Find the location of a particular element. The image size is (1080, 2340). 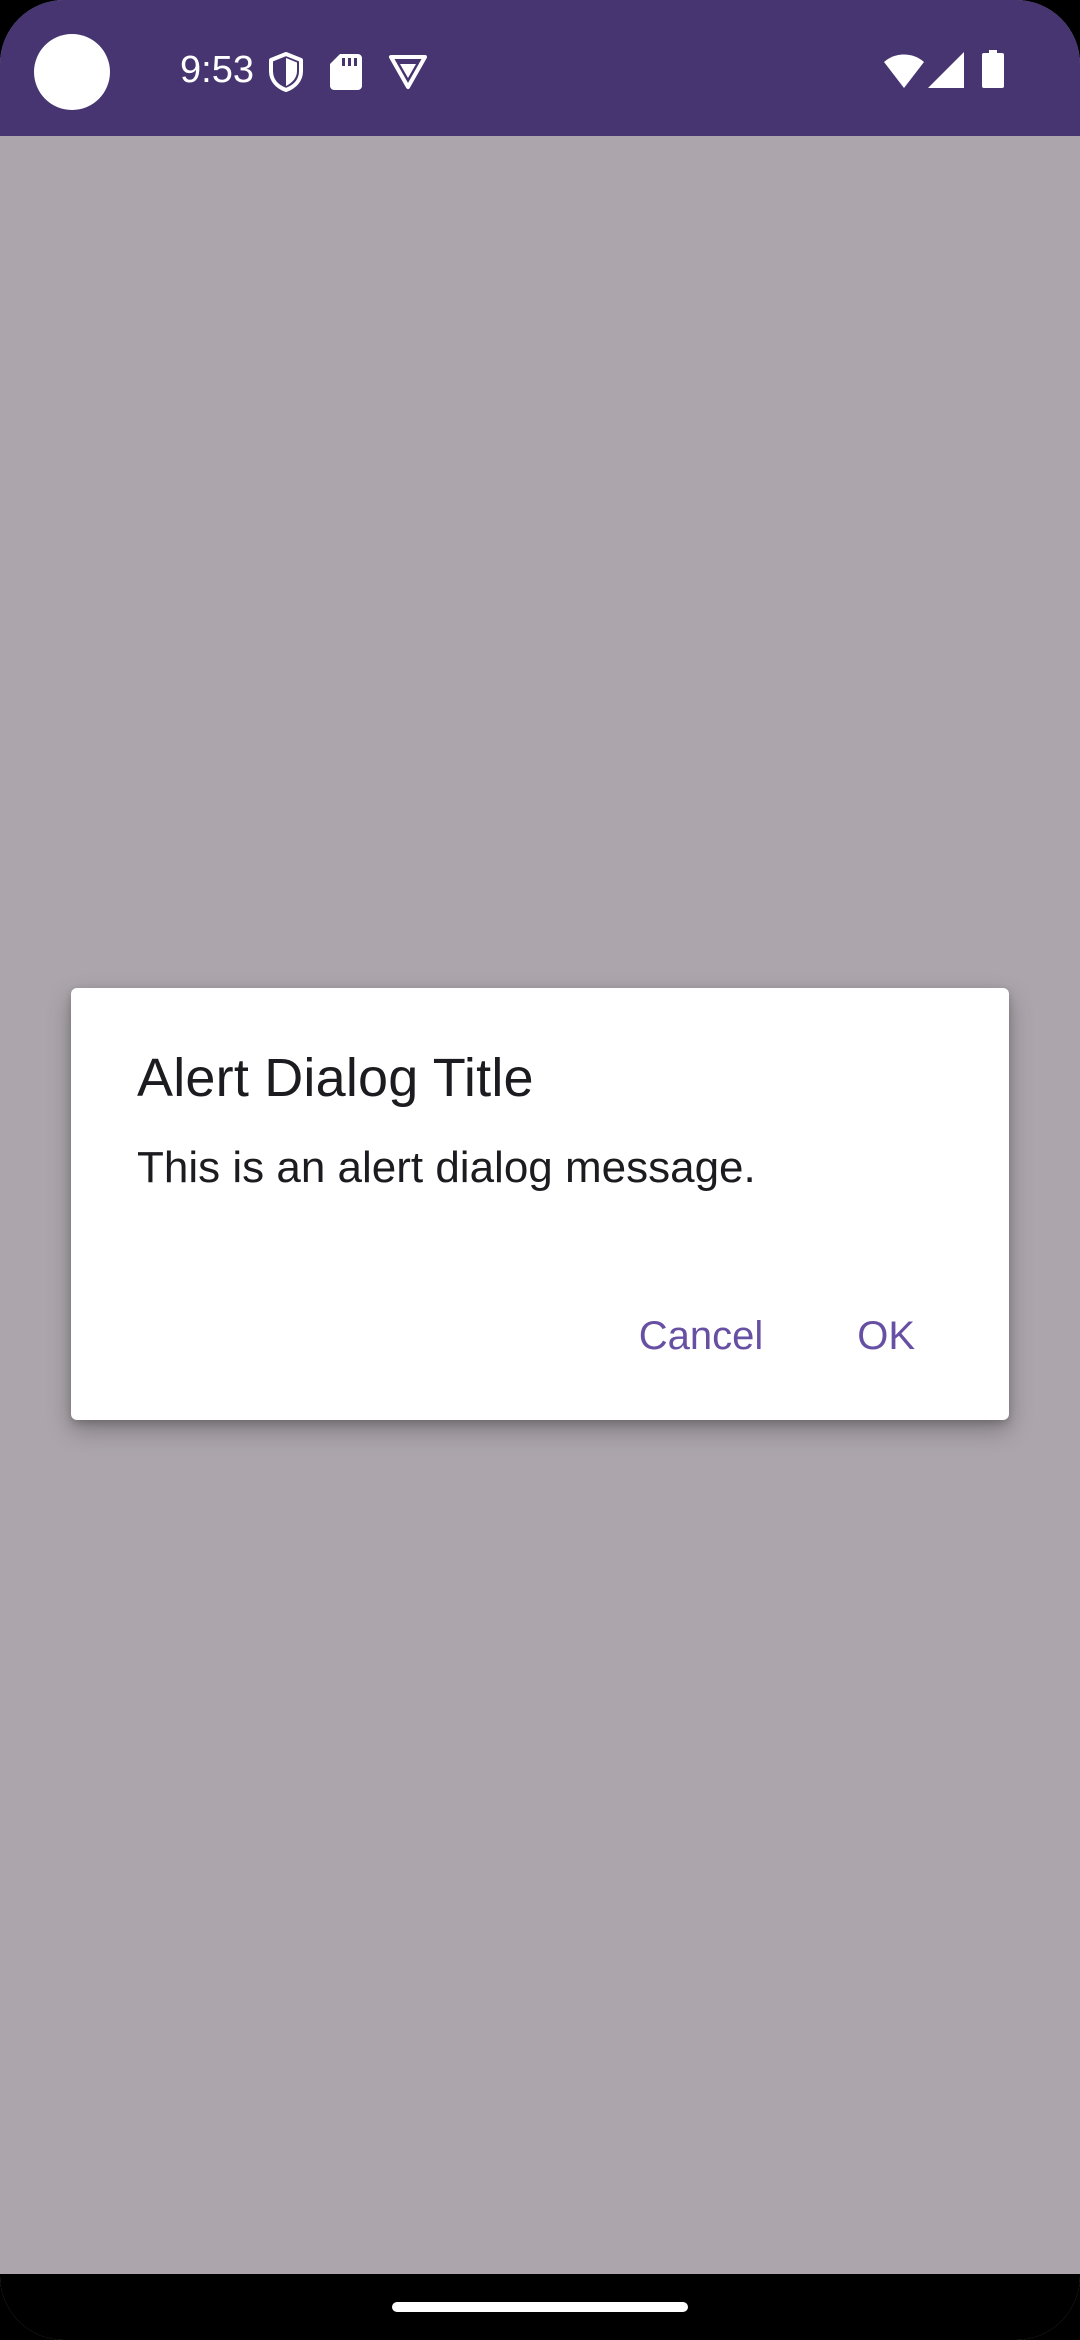

wifi-icon is located at coordinates (904, 71).